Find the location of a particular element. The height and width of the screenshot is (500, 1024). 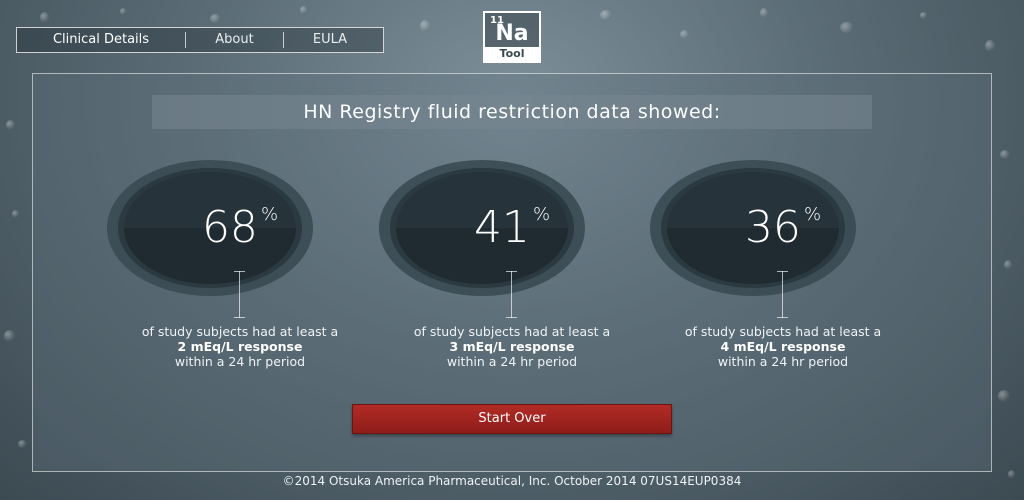

stat-desc-line2: 4 mEq/L response is located at coordinates (783, 346).